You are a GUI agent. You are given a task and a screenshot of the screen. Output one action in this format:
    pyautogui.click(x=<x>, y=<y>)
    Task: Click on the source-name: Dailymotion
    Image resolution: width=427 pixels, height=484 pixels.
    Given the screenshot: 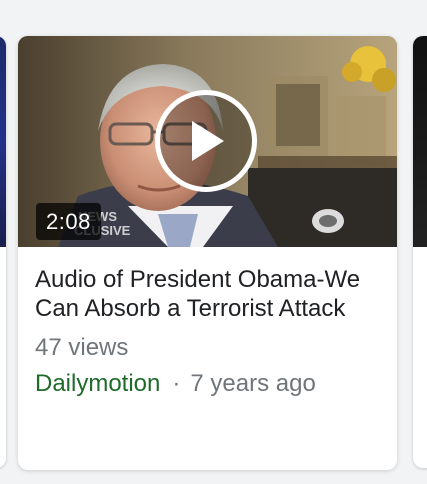 What is the action you would take?
    pyautogui.click(x=98, y=383)
    